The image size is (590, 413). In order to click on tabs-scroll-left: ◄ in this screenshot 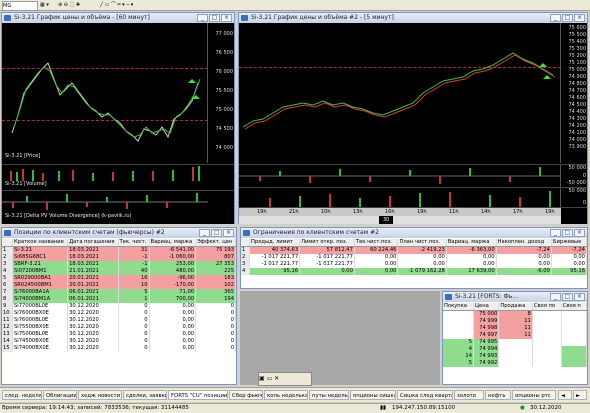, I will do `click(565, 395)`.